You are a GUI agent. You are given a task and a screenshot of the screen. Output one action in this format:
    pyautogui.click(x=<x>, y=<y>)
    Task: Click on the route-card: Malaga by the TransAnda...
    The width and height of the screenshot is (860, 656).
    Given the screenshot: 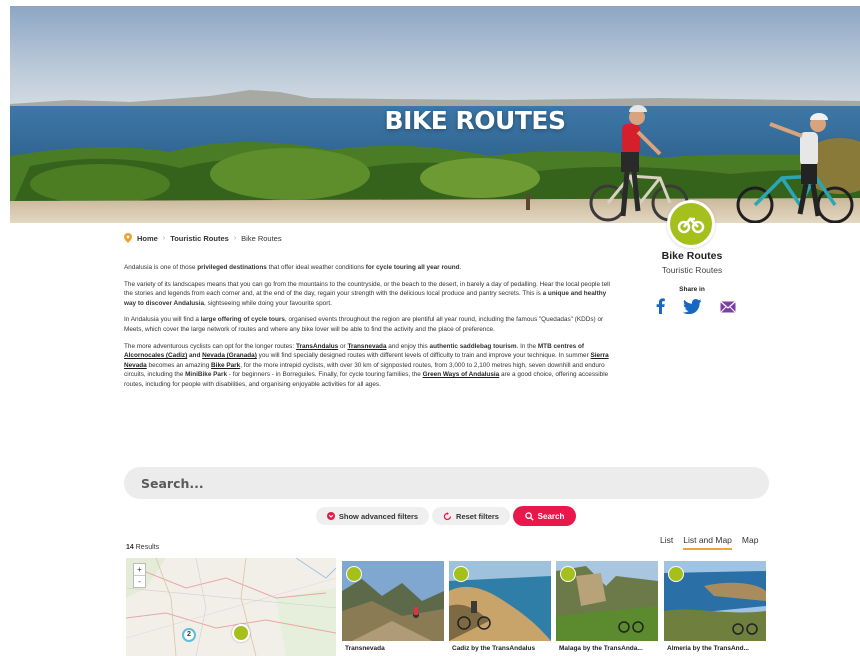 What is the action you would take?
    pyautogui.click(x=607, y=608)
    